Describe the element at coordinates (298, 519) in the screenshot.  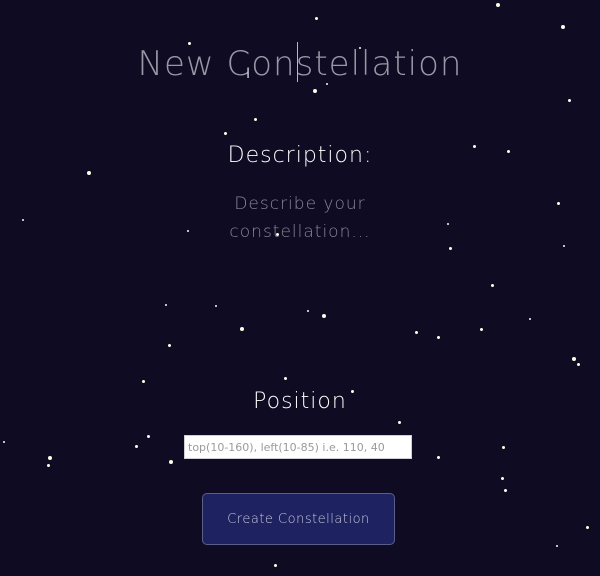
I see `create-constellation-button: Create Constellation` at that location.